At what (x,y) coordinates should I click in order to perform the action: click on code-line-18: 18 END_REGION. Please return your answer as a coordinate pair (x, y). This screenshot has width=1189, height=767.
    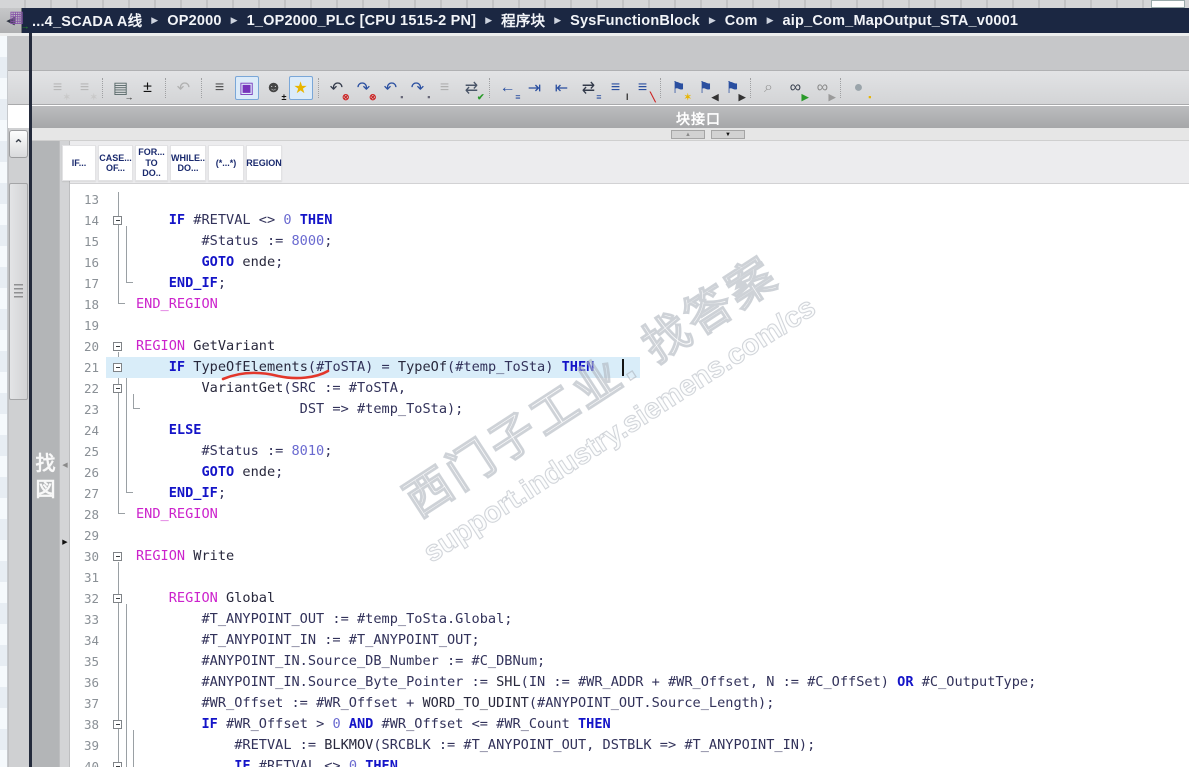
    Looking at the image, I should click on (629, 304).